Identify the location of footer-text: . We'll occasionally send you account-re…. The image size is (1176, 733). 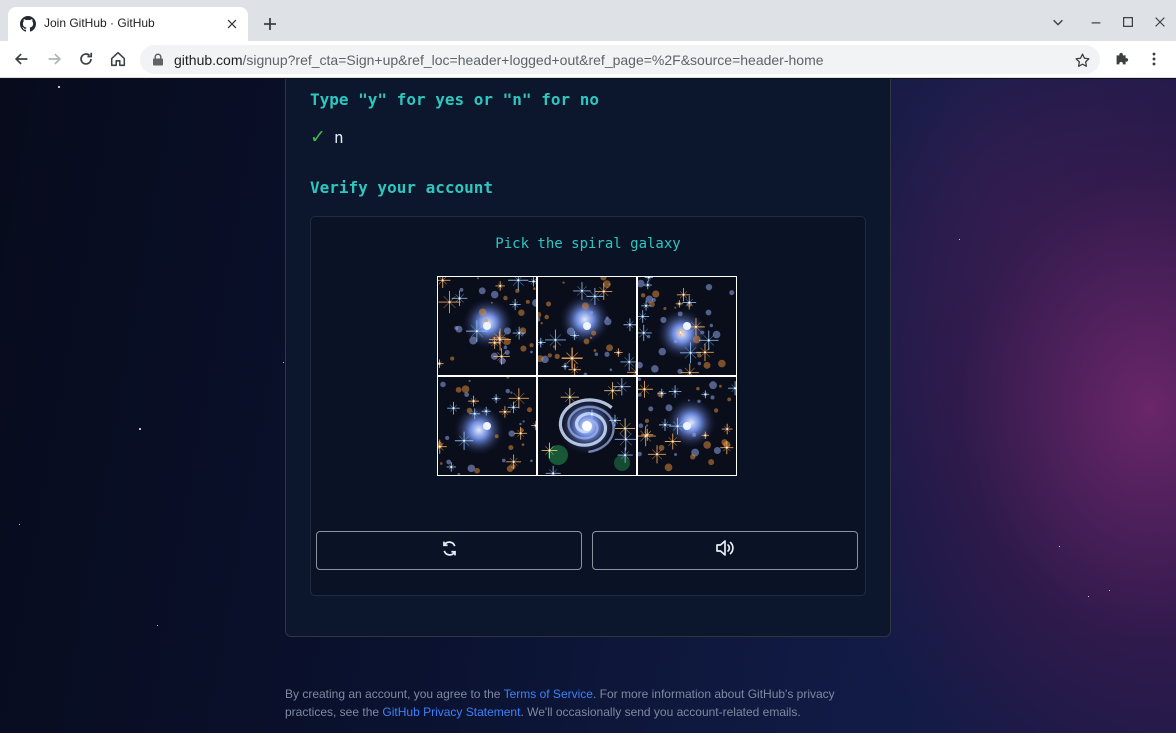
(660, 712).